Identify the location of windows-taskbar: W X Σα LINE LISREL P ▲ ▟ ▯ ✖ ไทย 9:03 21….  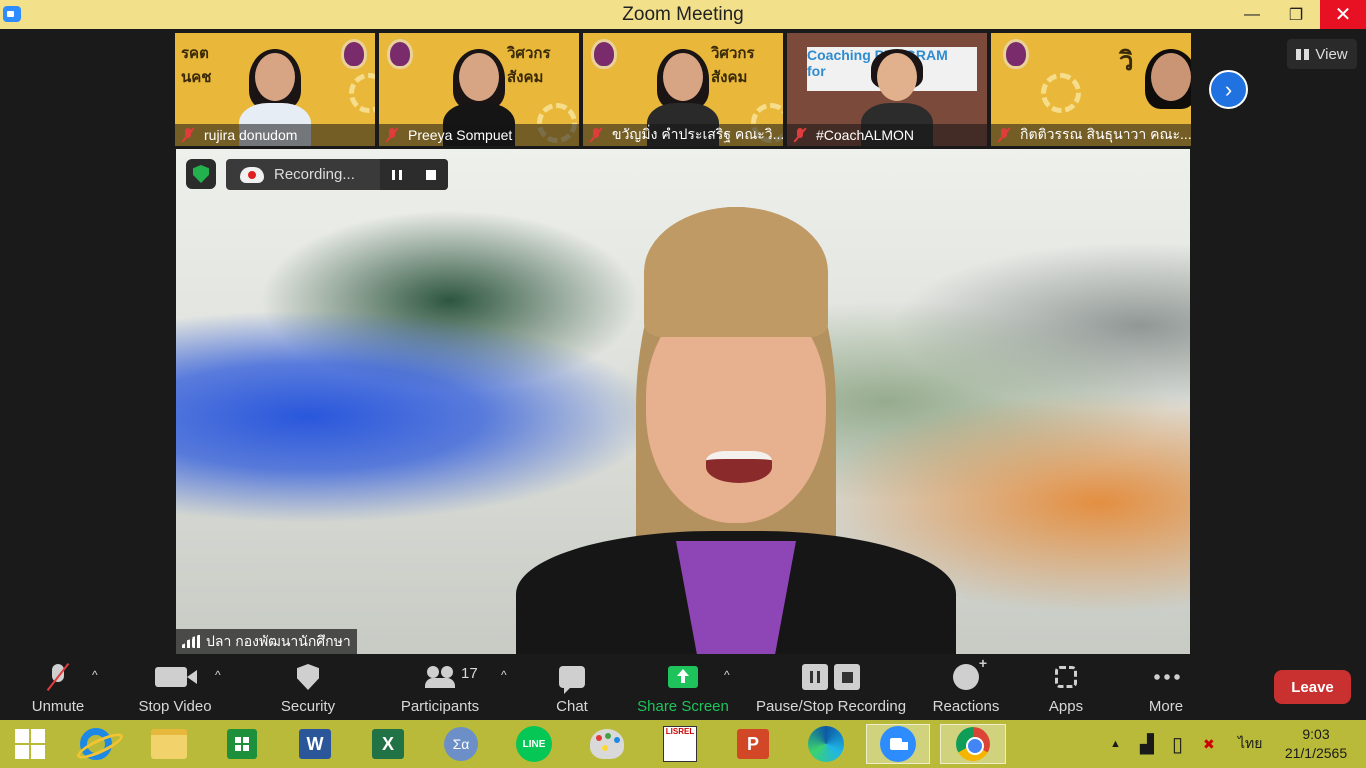
(683, 744).